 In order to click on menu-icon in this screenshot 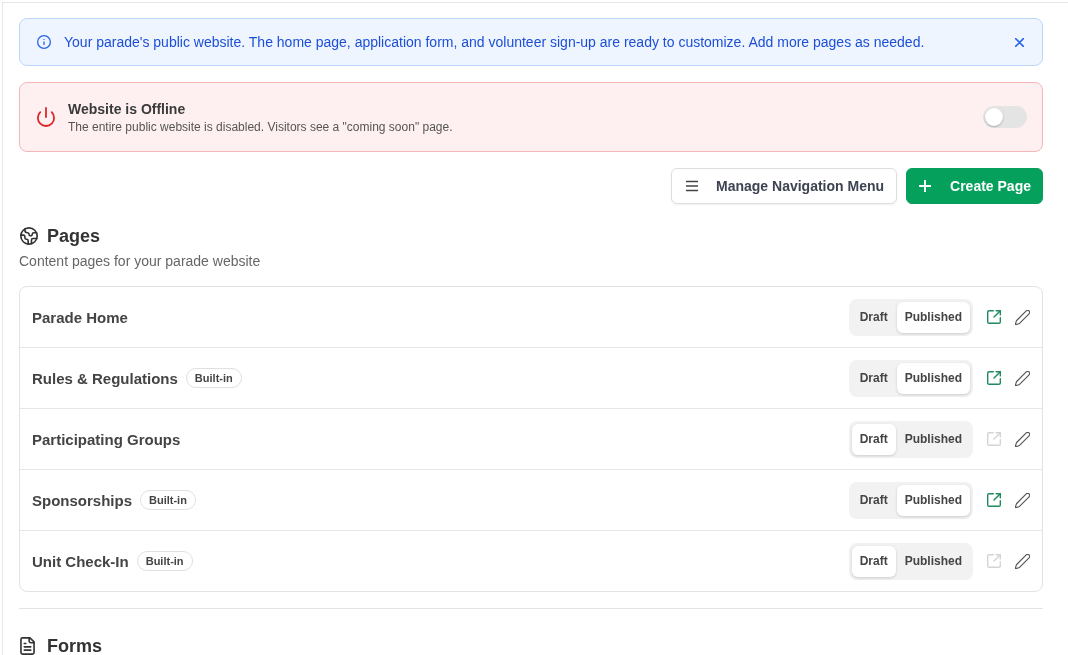, I will do `click(692, 186)`.